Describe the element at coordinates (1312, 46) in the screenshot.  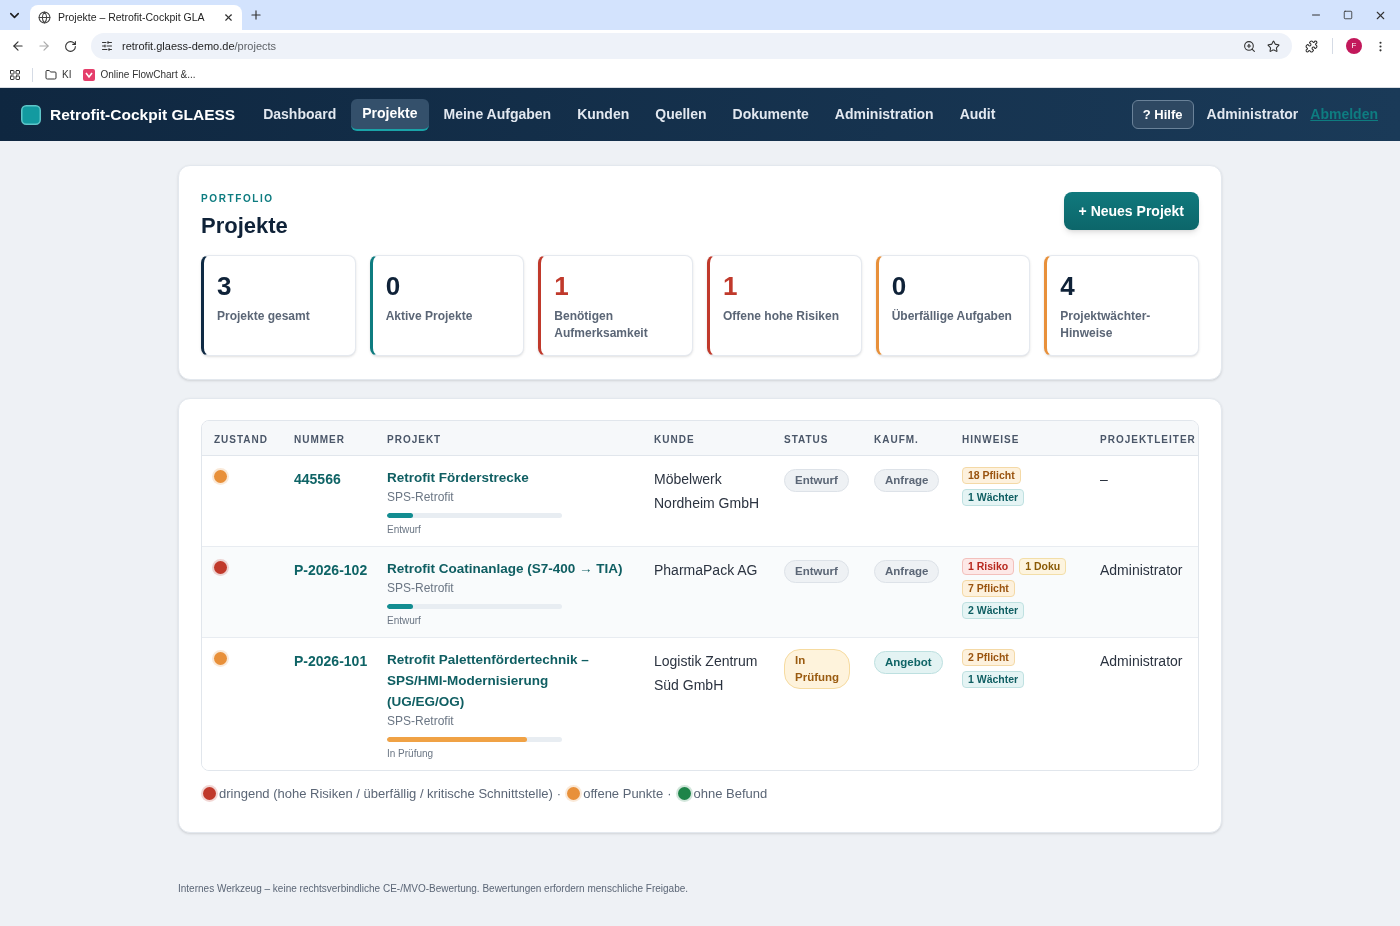
I see `extensions-icon` at that location.